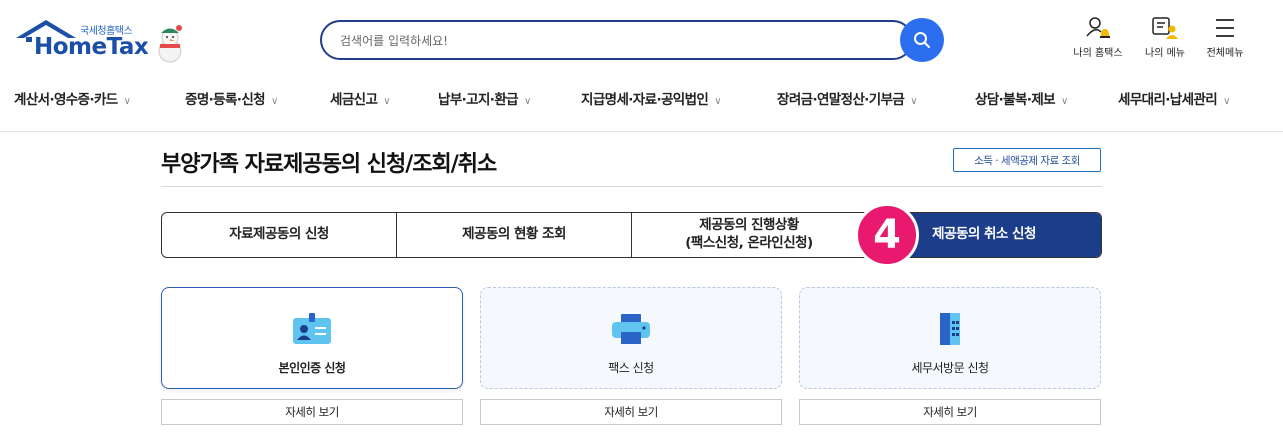  Describe the element at coordinates (1165, 53) in the screenshot. I see `my-menu-label: 나의 메뉴` at that location.